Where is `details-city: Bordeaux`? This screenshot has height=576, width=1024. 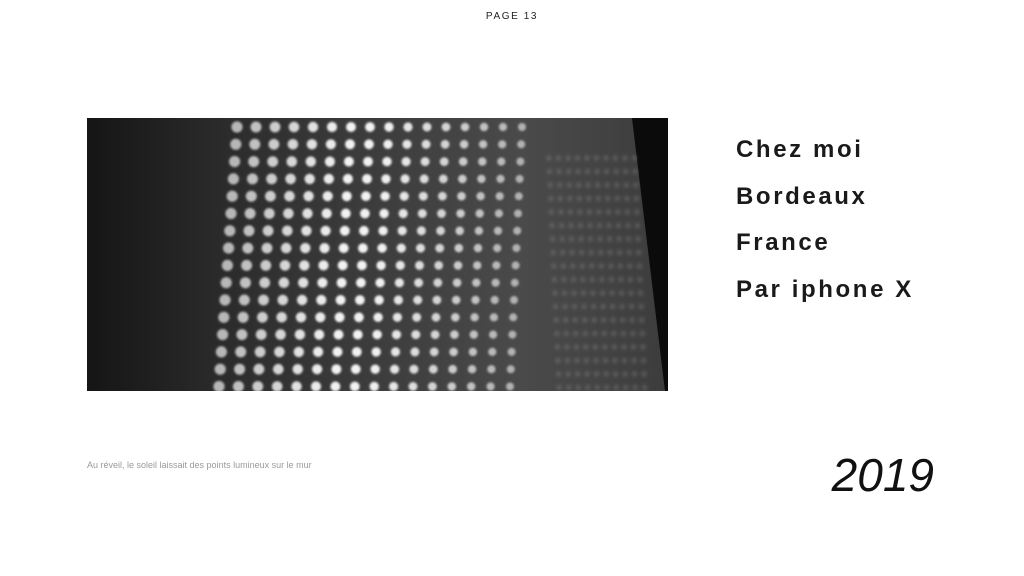
details-city: Bordeaux is located at coordinates (802, 196).